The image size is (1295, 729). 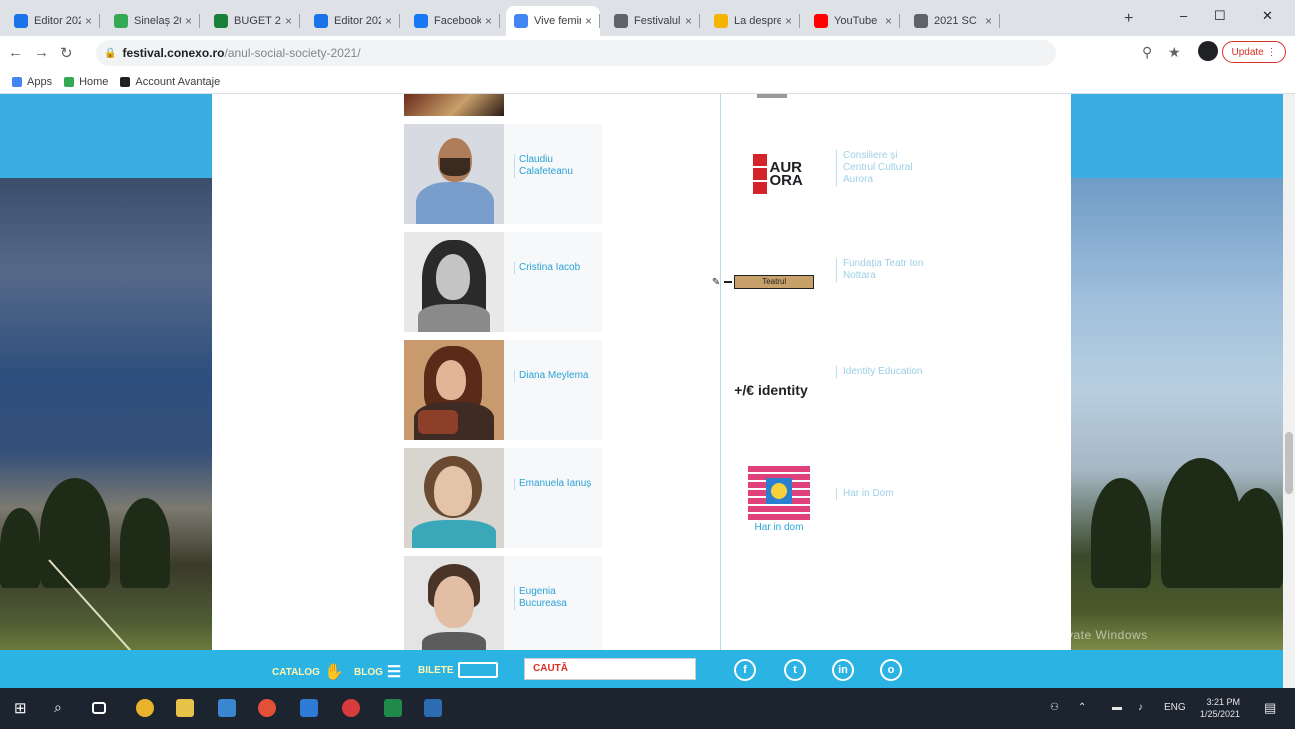 What do you see at coordinates (843, 670) in the screenshot?
I see `linkedin-icon: in` at bounding box center [843, 670].